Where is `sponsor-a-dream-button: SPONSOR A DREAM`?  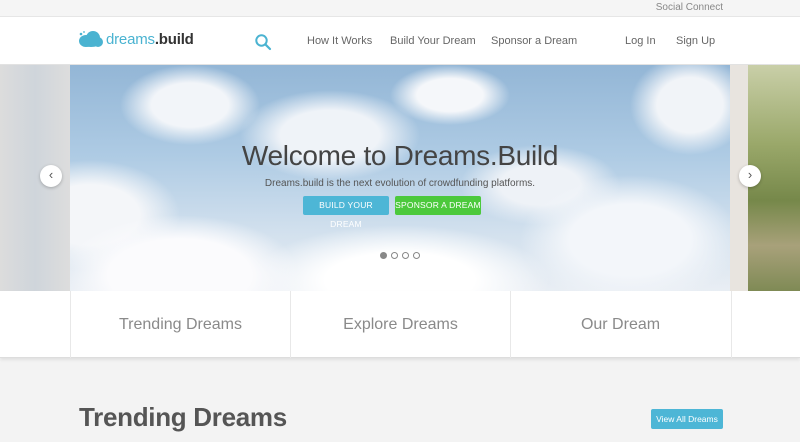
sponsor-a-dream-button: SPONSOR A DREAM is located at coordinates (438, 205).